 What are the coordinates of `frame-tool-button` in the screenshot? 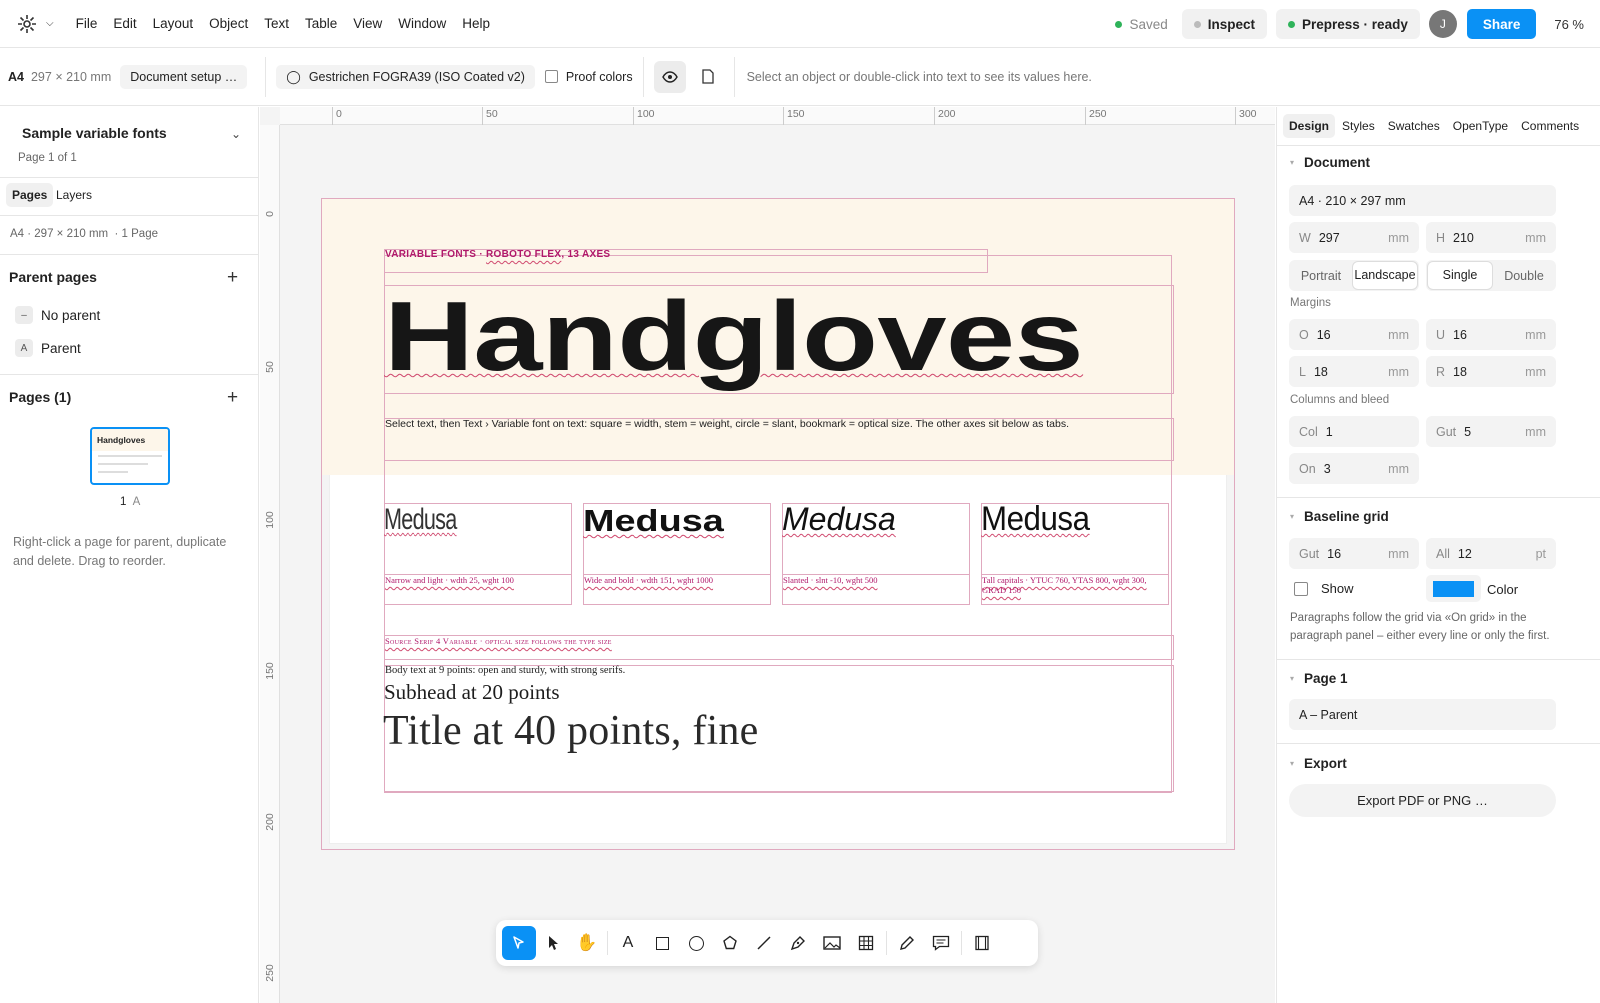 It's located at (982, 943).